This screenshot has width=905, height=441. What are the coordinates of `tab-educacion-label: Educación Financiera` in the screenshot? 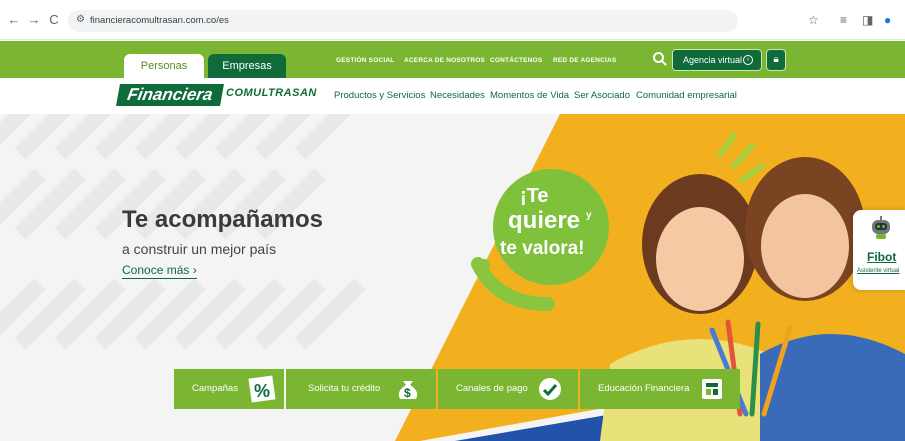 It's located at (644, 388).